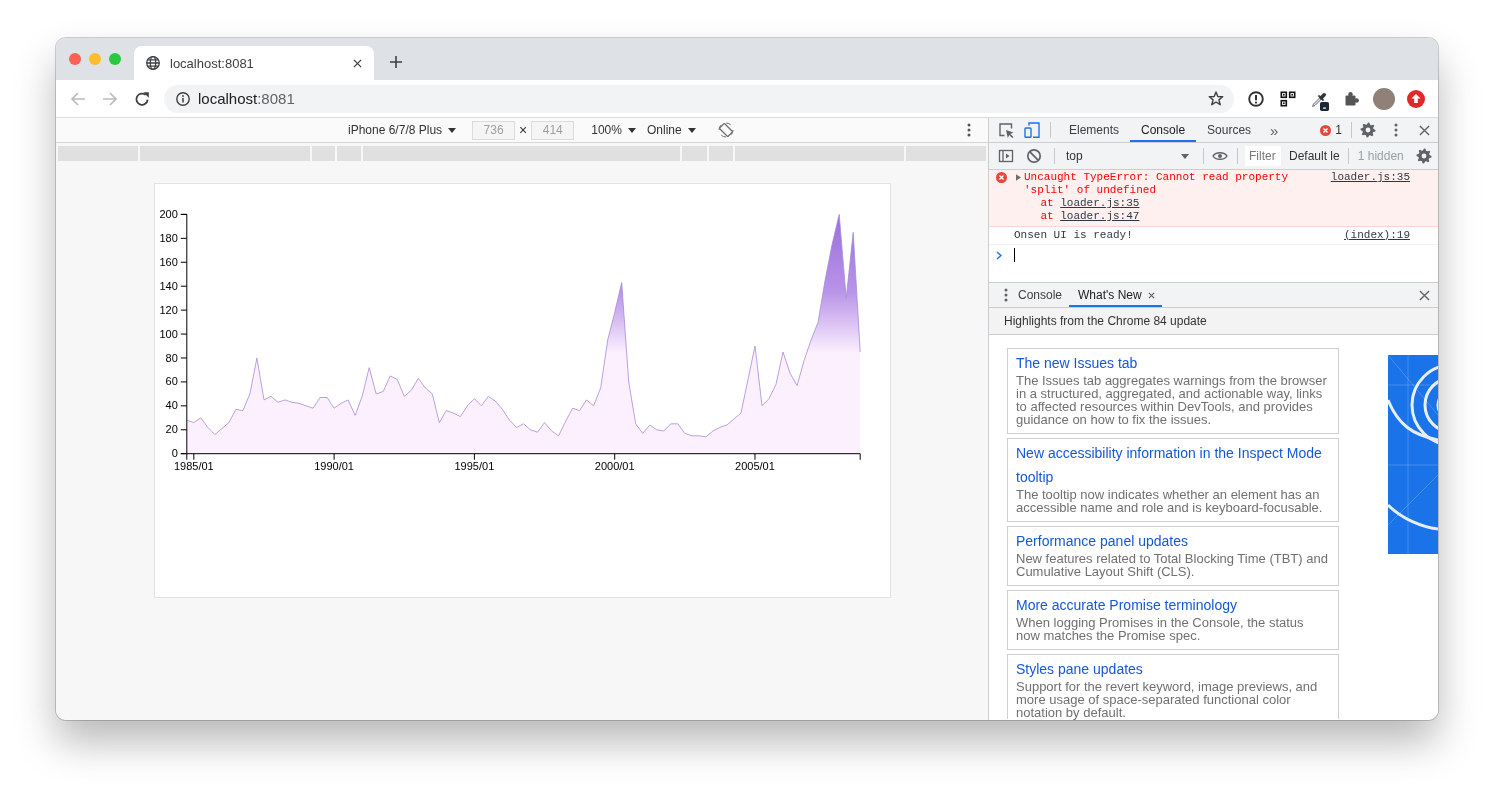 This screenshot has width=1494, height=795. What do you see at coordinates (1006, 156) in the screenshot?
I see `sidebar-toggle-icon` at bounding box center [1006, 156].